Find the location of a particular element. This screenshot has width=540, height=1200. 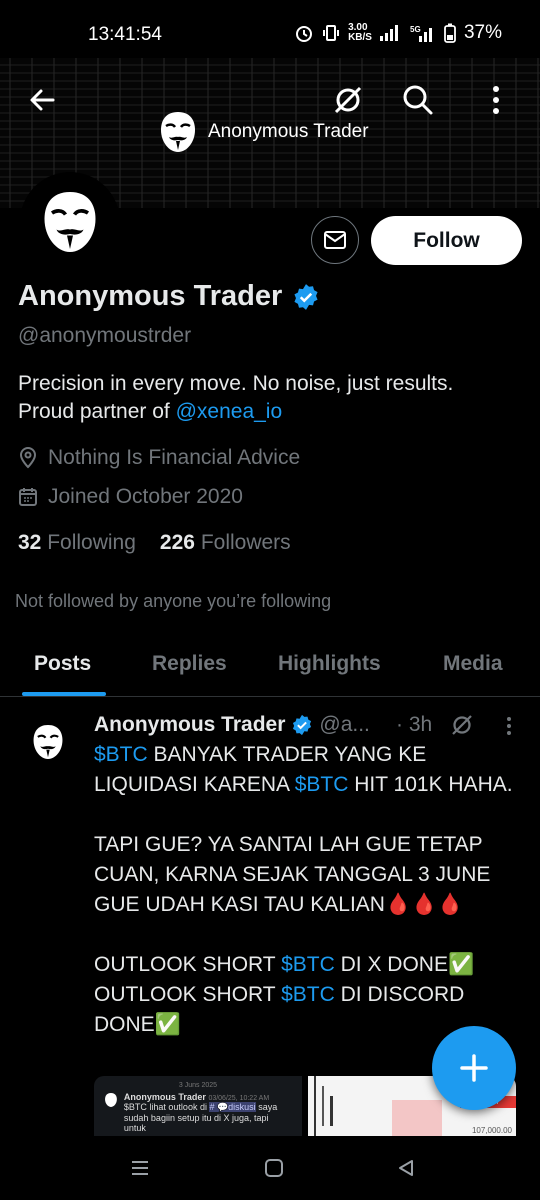

banner-brand: Anonymous Trader is located at coordinates (263, 132).